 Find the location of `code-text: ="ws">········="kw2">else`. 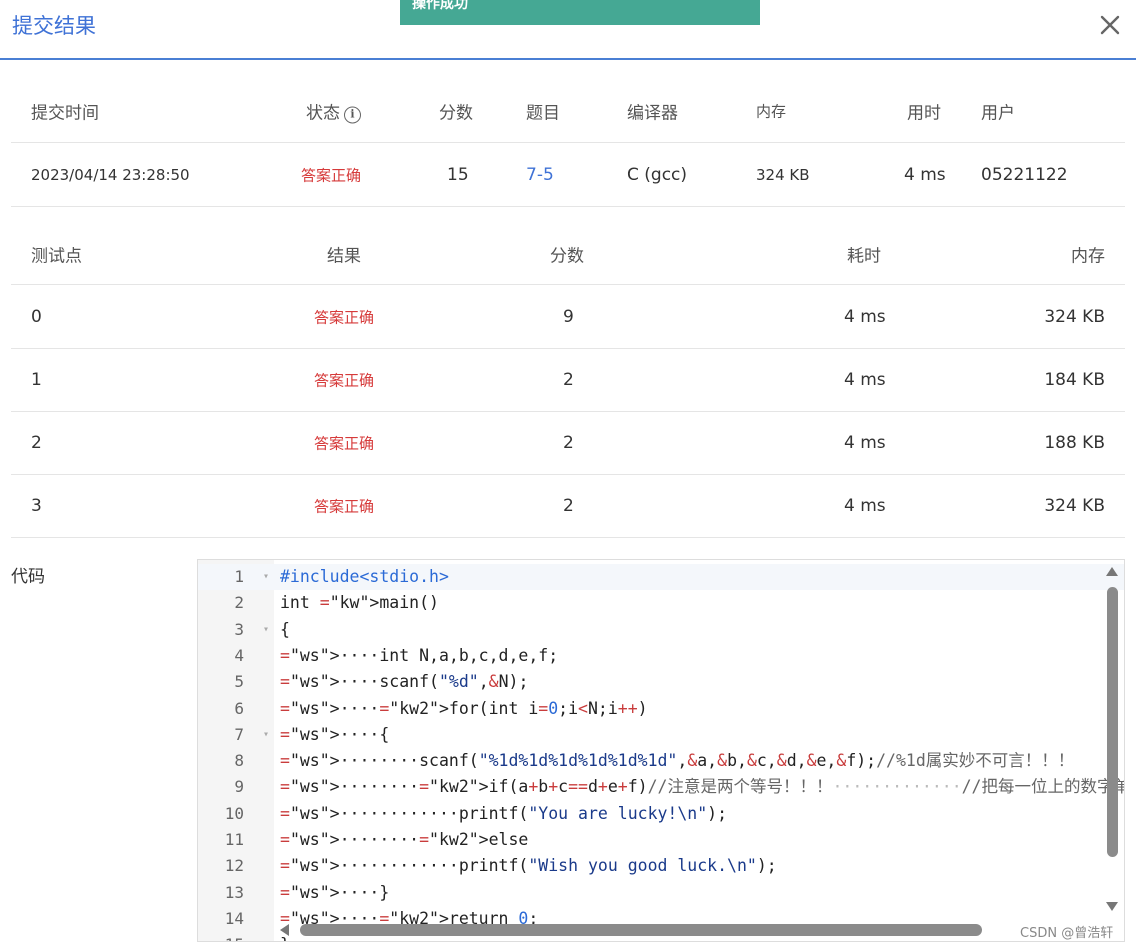

code-text: ="ws">········="kw2">else is located at coordinates (404, 839).